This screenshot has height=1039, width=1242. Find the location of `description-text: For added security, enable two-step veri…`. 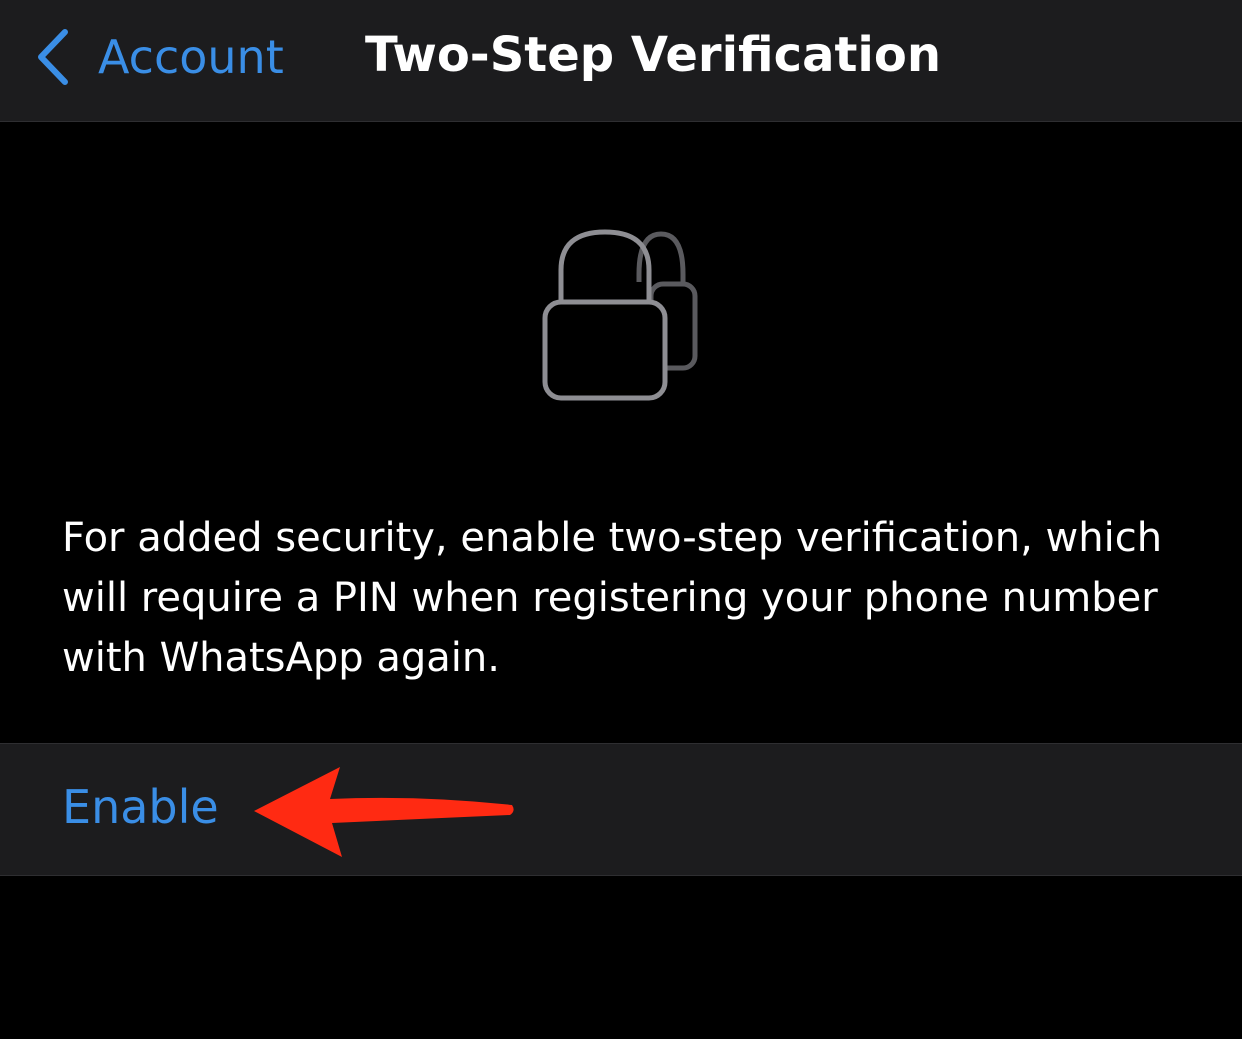

description-text: For added security, enable two-step veri… is located at coordinates (612, 598).